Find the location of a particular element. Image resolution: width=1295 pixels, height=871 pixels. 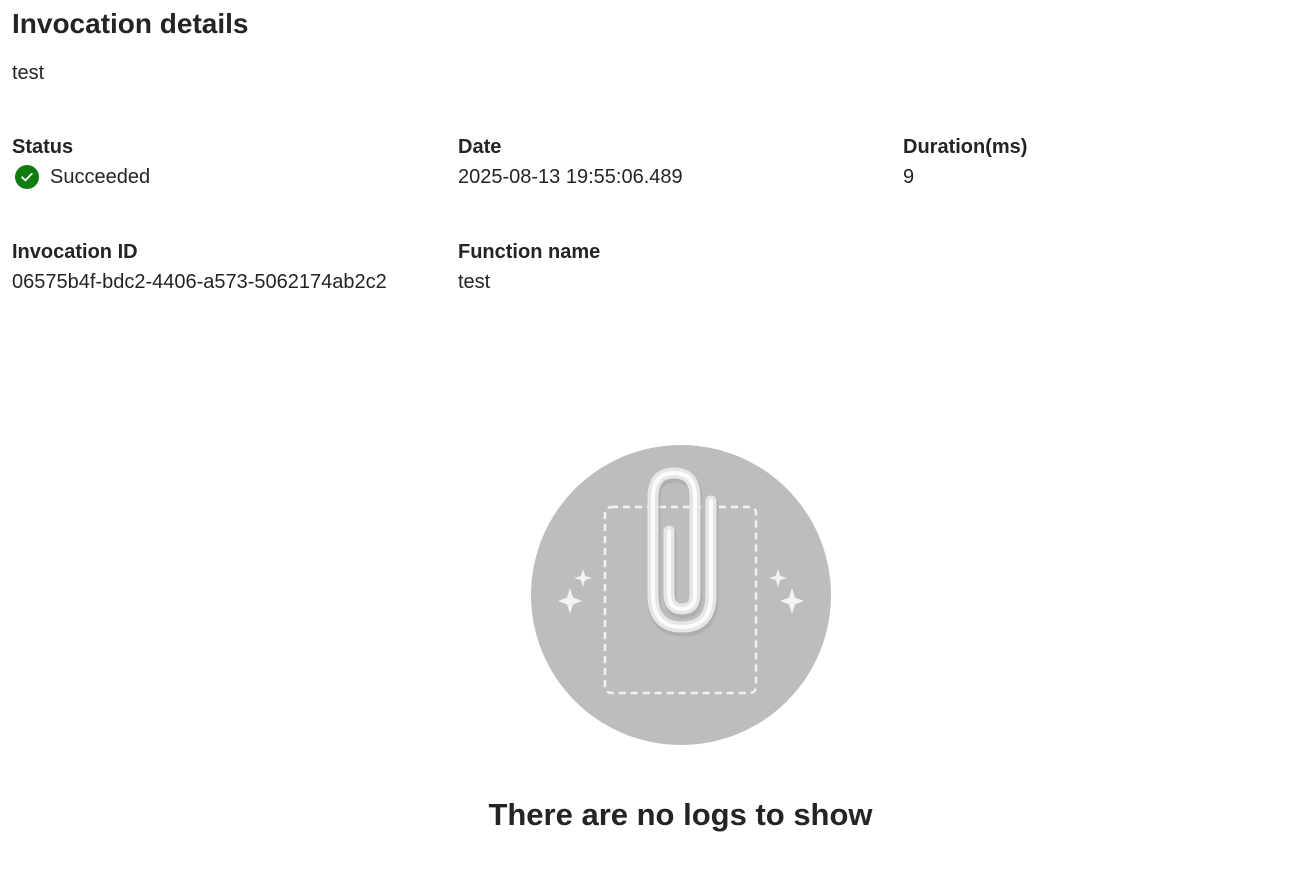

function-name-field: Function name test is located at coordinates (529, 267).